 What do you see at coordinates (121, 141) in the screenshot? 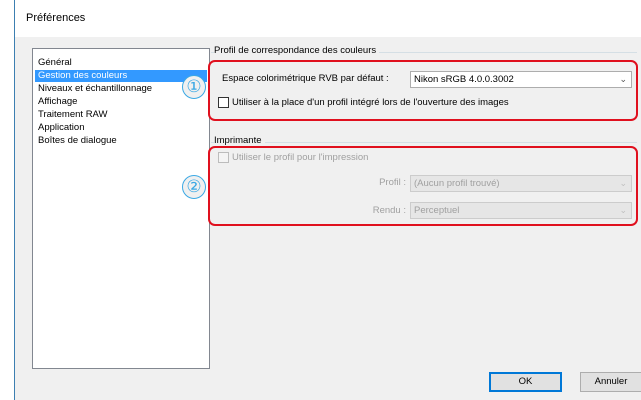
I see `sidebar-item-dialog-boxes: Boîtes de dialogue` at bounding box center [121, 141].